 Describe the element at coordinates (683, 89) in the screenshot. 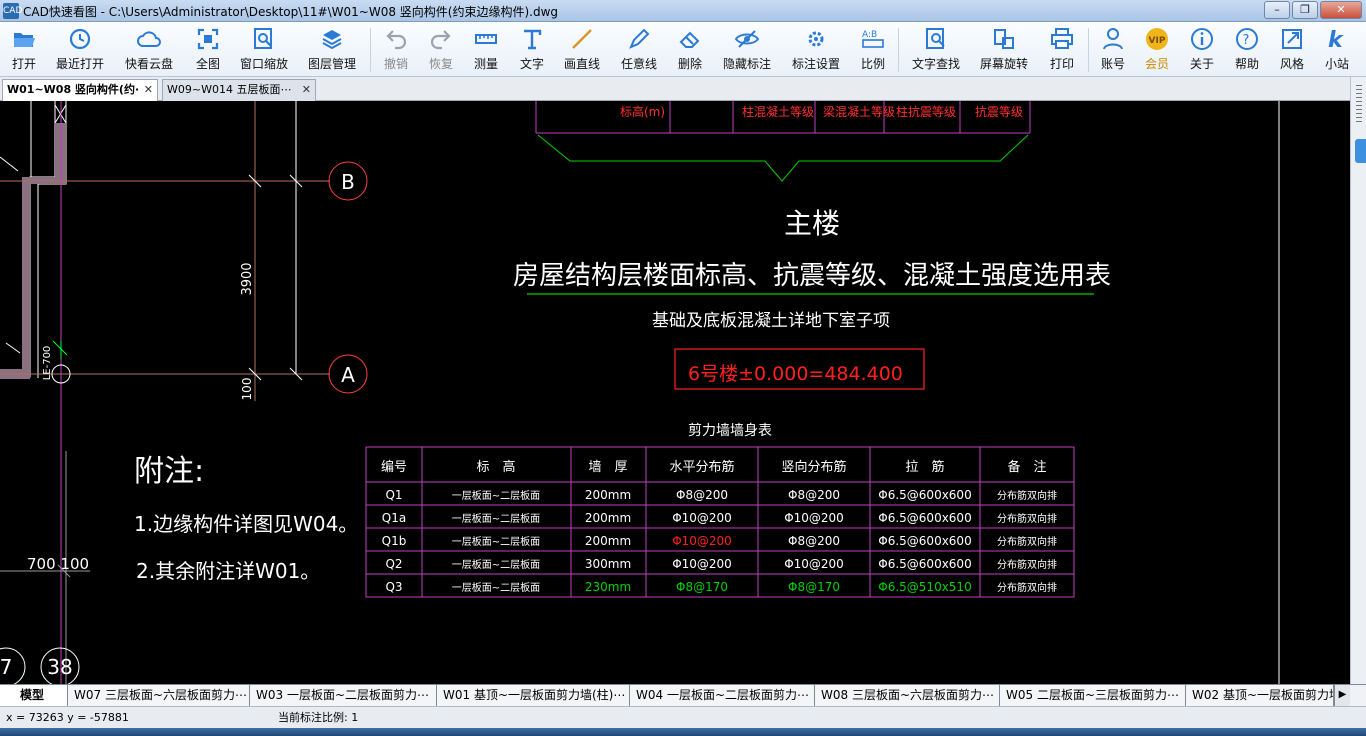

I see `document-tabs: W01~W08 竖向构件(约· ✕ W09~W014 五层板面⋯ ✕` at that location.